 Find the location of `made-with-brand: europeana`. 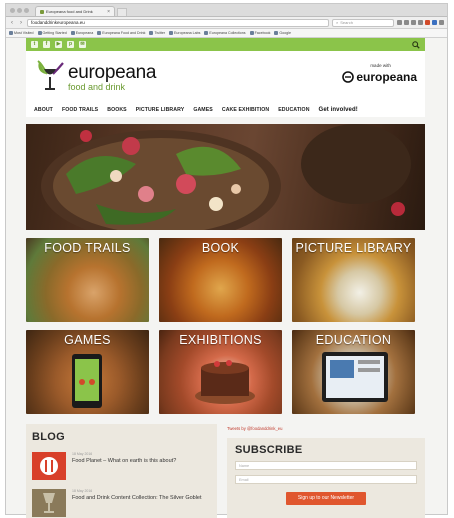

made-with-brand: europeana is located at coordinates (386, 77).